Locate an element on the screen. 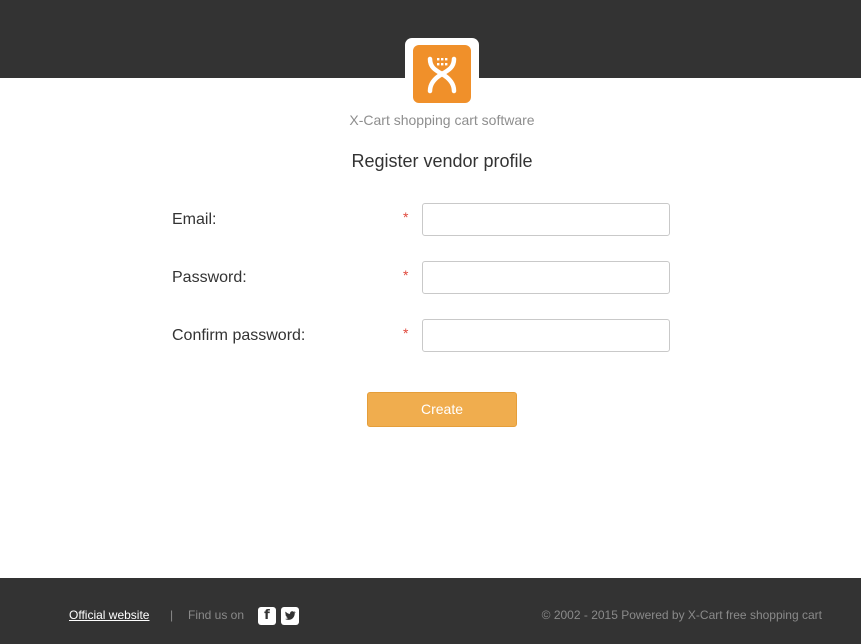 This screenshot has height=644, width=861. create-button: Create is located at coordinates (442, 409).